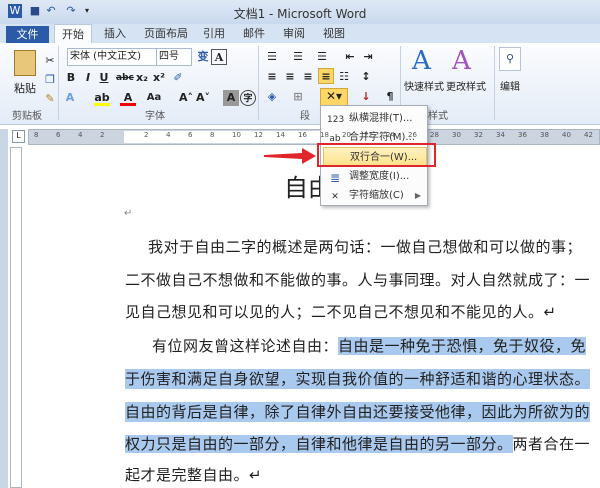 The width and height of the screenshot is (600, 488). Describe the element at coordinates (334, 33) in the screenshot. I see `tab-view: 视图` at that location.